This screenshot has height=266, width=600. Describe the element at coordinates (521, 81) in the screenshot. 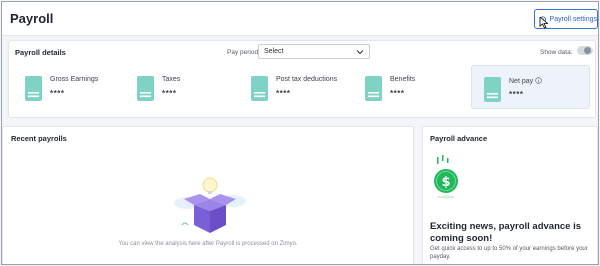

I see `net-pay-label: Net pay` at that location.